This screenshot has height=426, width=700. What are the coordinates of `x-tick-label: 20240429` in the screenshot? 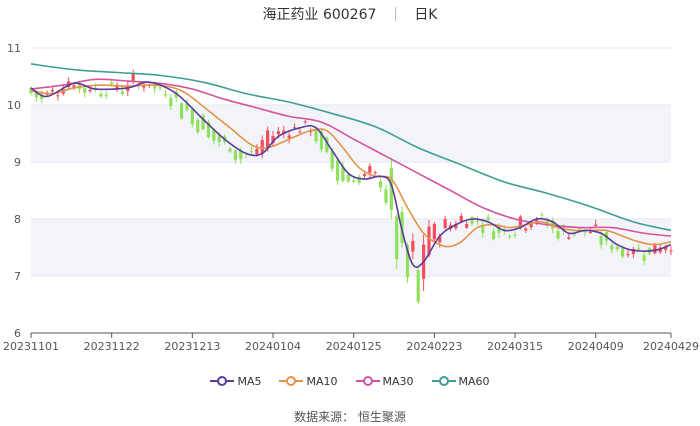 It's located at (671, 346).